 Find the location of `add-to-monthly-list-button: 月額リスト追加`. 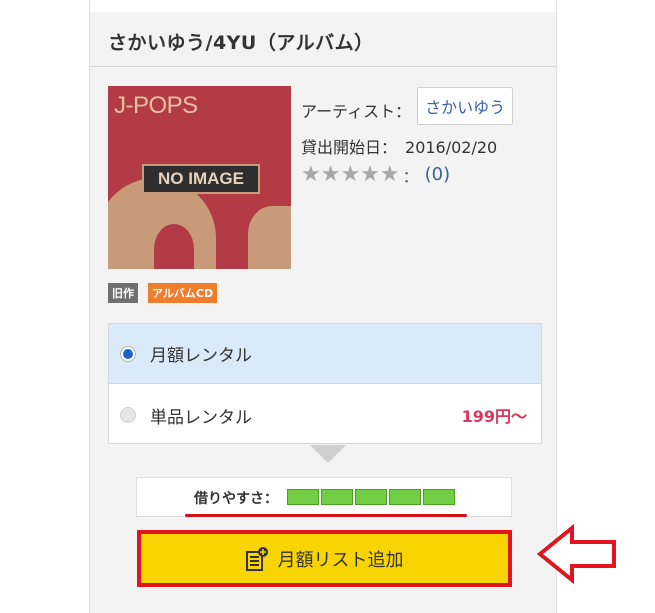

add-to-monthly-list-button: 月額リスト追加 is located at coordinates (324, 558).